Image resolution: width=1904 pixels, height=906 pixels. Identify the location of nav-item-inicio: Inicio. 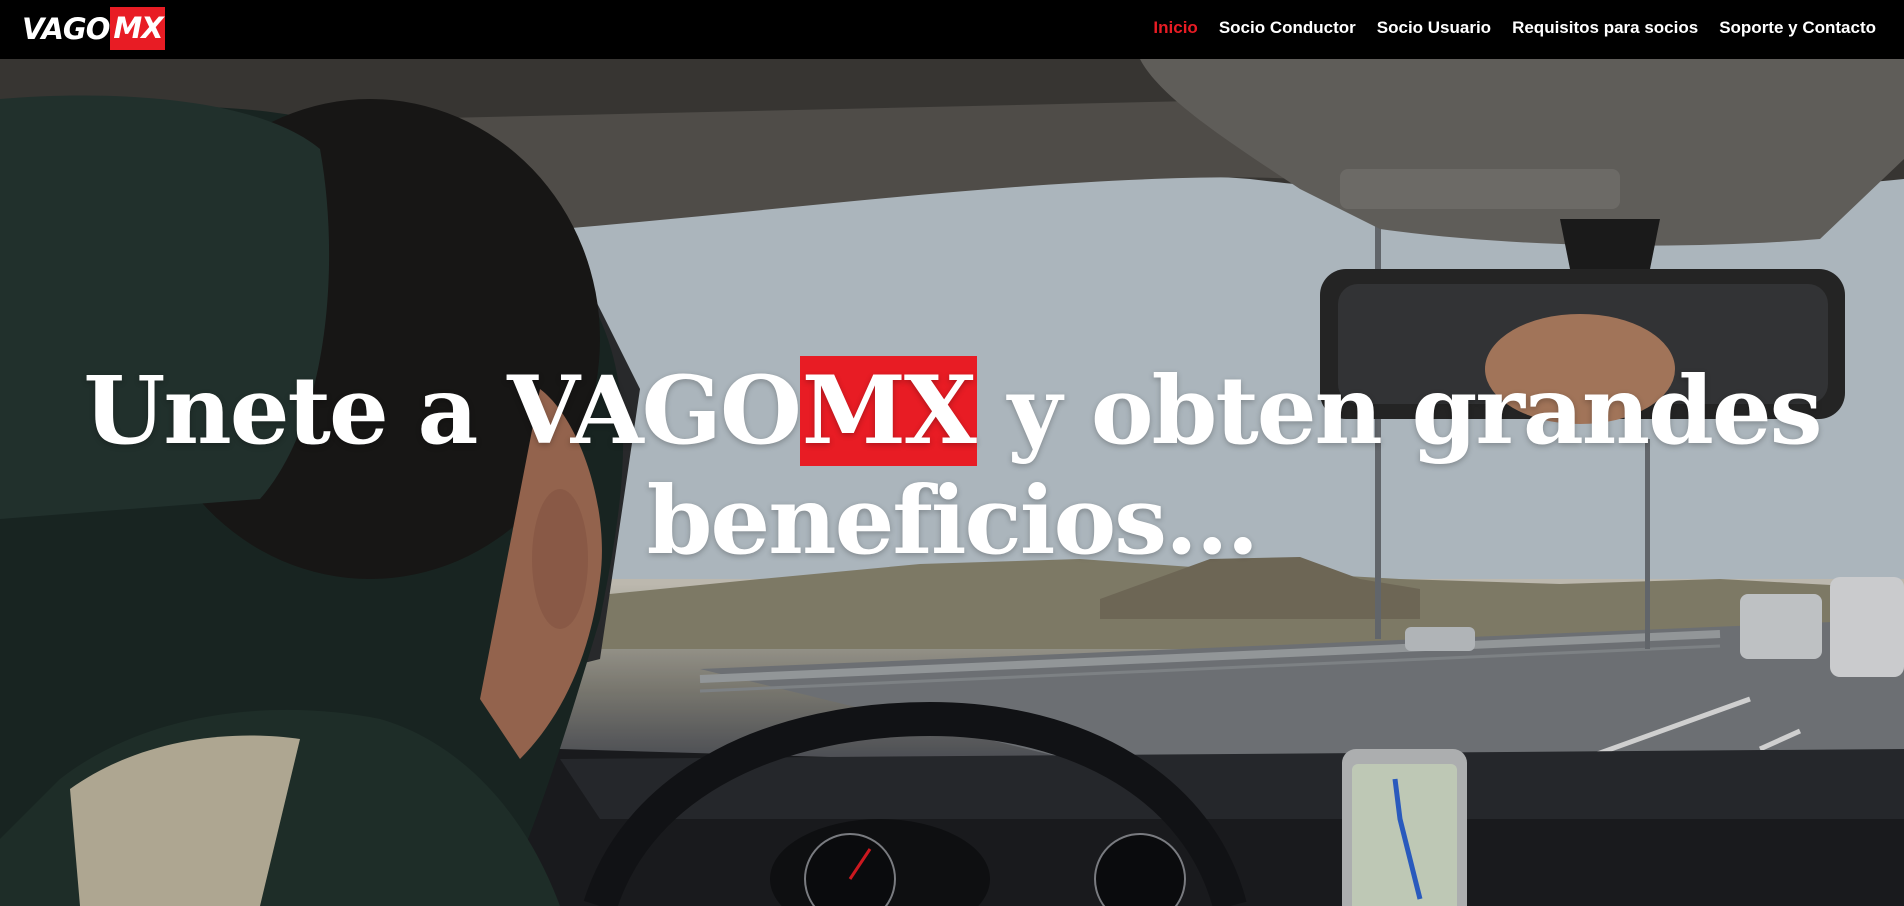
(1175, 28).